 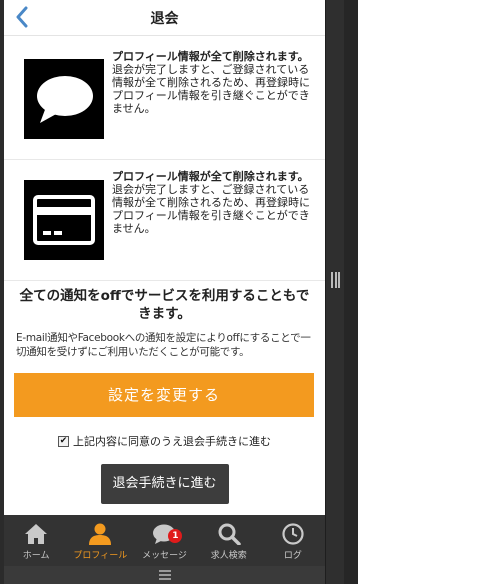 I want to click on tab-label: 求人検索, so click(x=228, y=556).